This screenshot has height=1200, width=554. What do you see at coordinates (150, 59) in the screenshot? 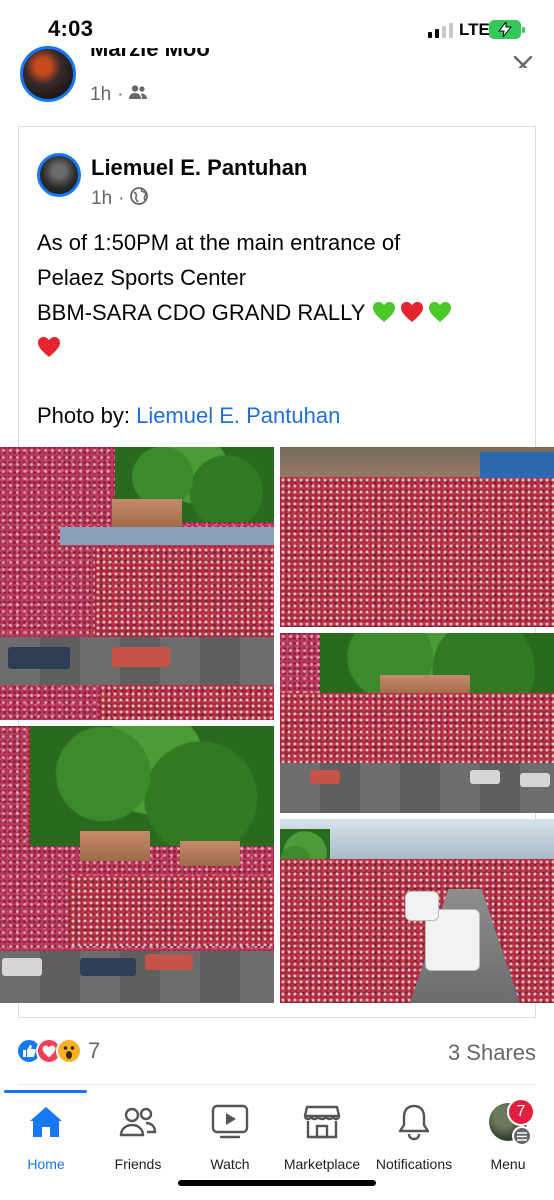
I see `outer-author-name: Marzie Moo` at bounding box center [150, 59].